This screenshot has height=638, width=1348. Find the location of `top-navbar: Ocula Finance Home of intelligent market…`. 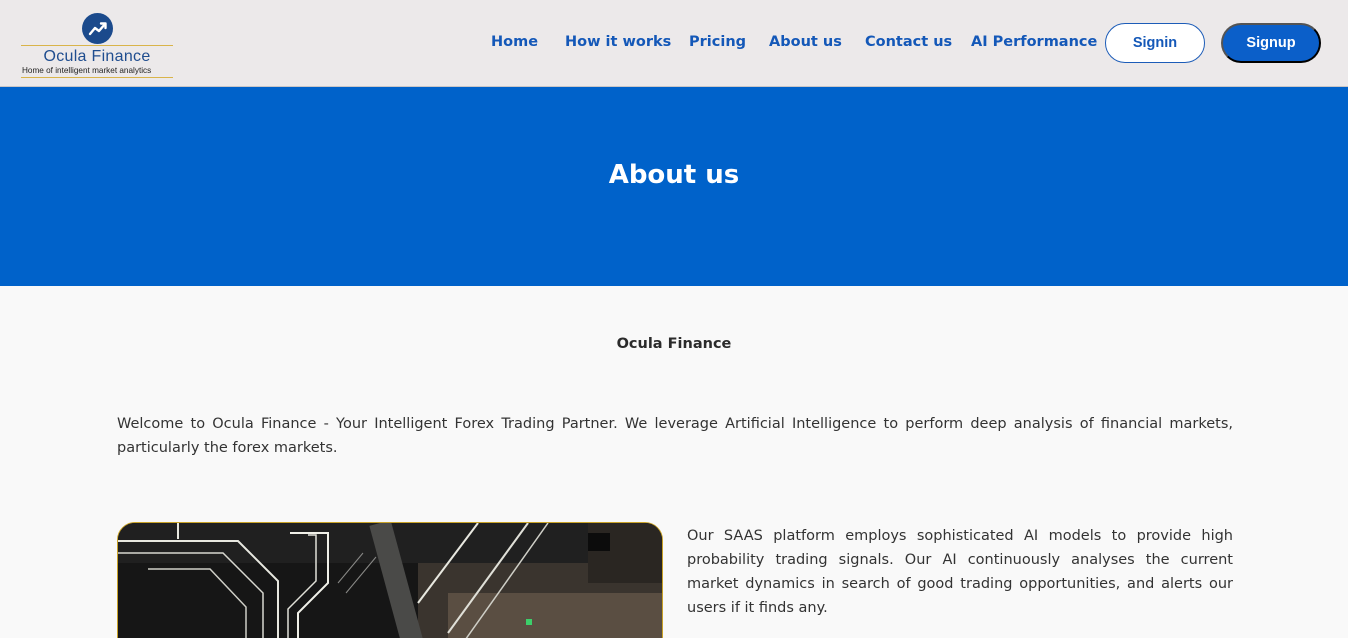

top-navbar: Ocula Finance Home of intelligent market… is located at coordinates (674, 43).